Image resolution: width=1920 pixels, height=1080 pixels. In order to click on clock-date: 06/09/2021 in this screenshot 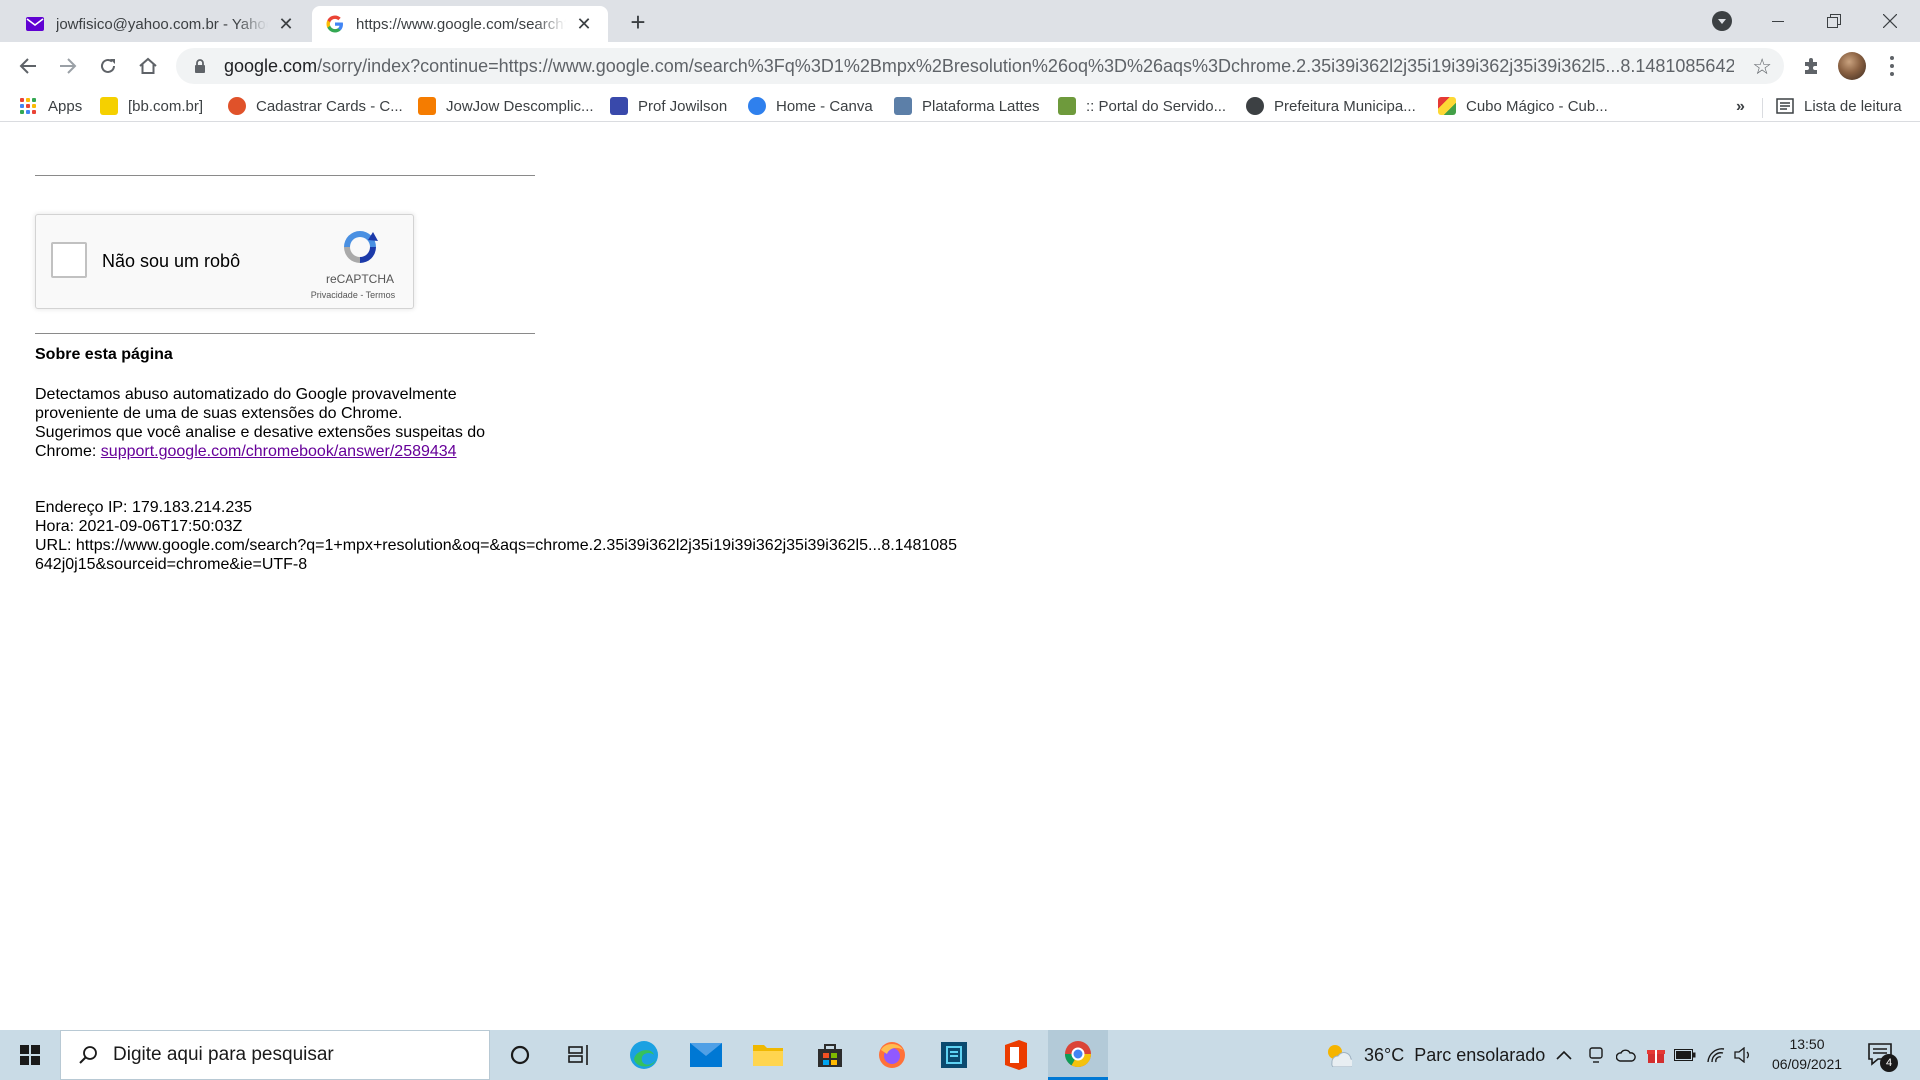, I will do `click(1807, 1064)`.